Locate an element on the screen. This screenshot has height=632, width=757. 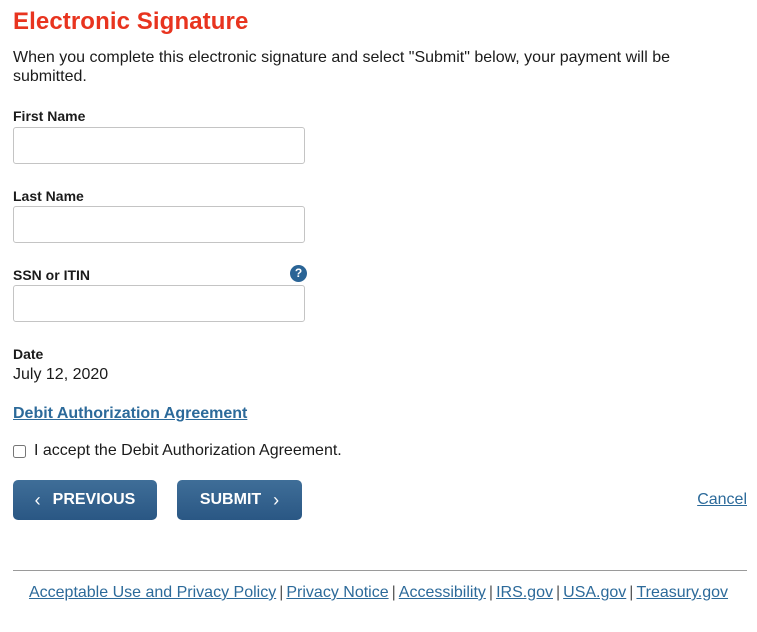
footer-link-usa: USA.gov is located at coordinates (594, 592).